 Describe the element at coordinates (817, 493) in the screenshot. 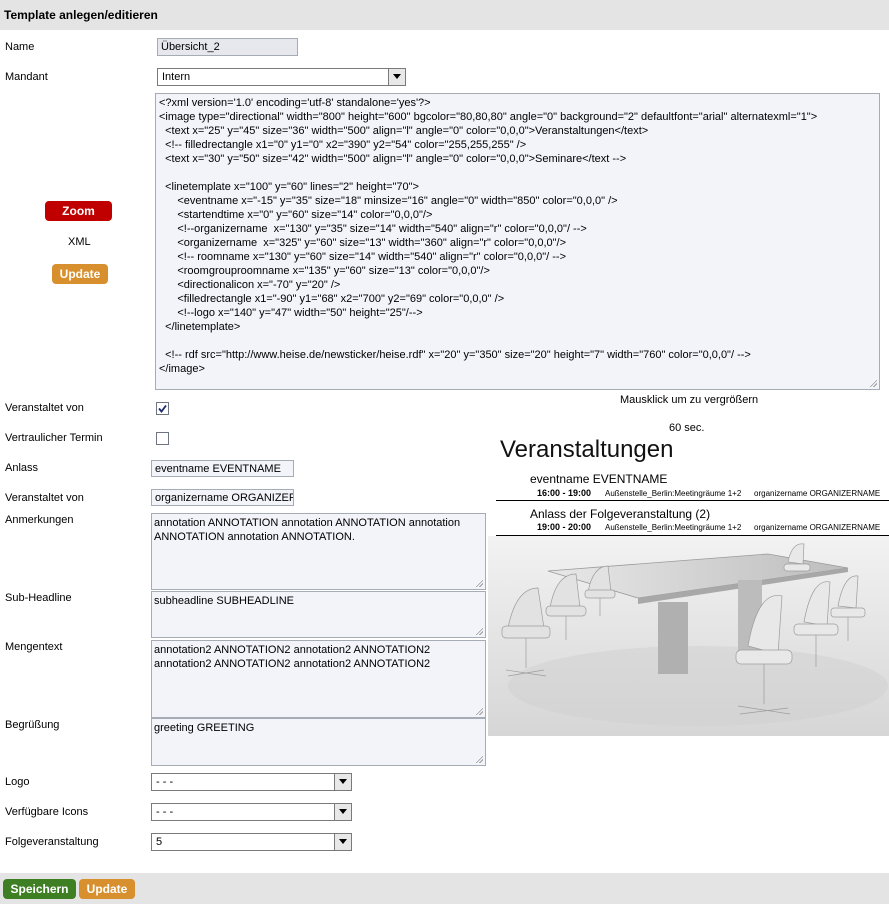

I see `preview-event-1-organizer: organizername ORGANIZERNAME` at that location.